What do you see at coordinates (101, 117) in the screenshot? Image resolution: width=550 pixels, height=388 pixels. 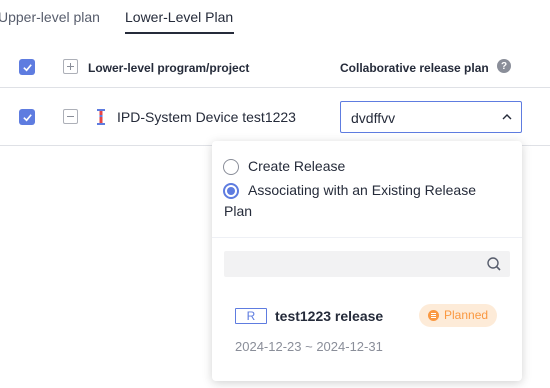 I see `project-icon` at bounding box center [101, 117].